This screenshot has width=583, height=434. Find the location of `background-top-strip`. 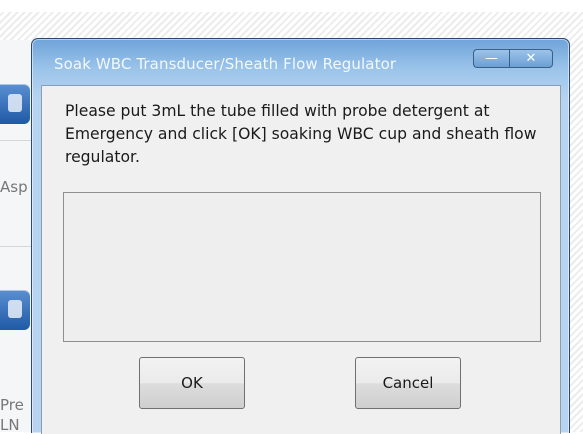

background-top-strip is located at coordinates (291, 6).